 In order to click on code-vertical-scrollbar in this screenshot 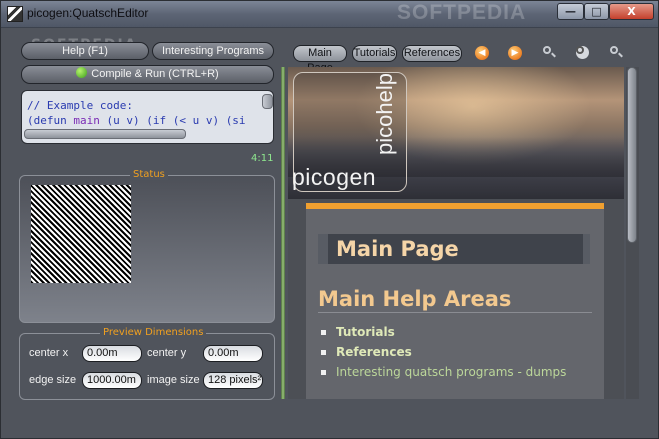, I will do `click(267, 101)`.